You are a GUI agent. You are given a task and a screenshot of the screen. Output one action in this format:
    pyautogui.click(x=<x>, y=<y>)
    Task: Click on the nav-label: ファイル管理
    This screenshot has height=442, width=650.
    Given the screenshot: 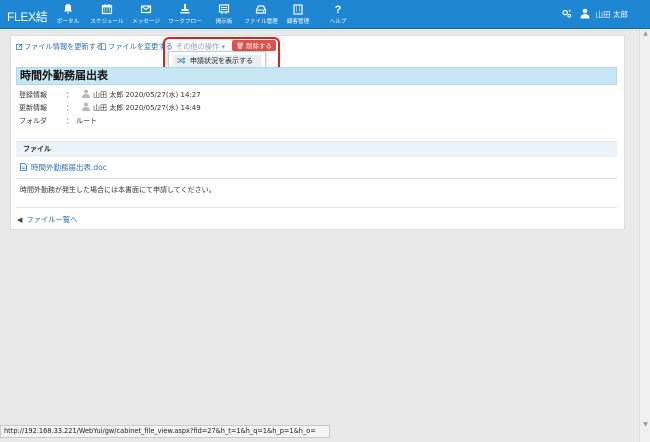 What is the action you would take?
    pyautogui.click(x=261, y=22)
    